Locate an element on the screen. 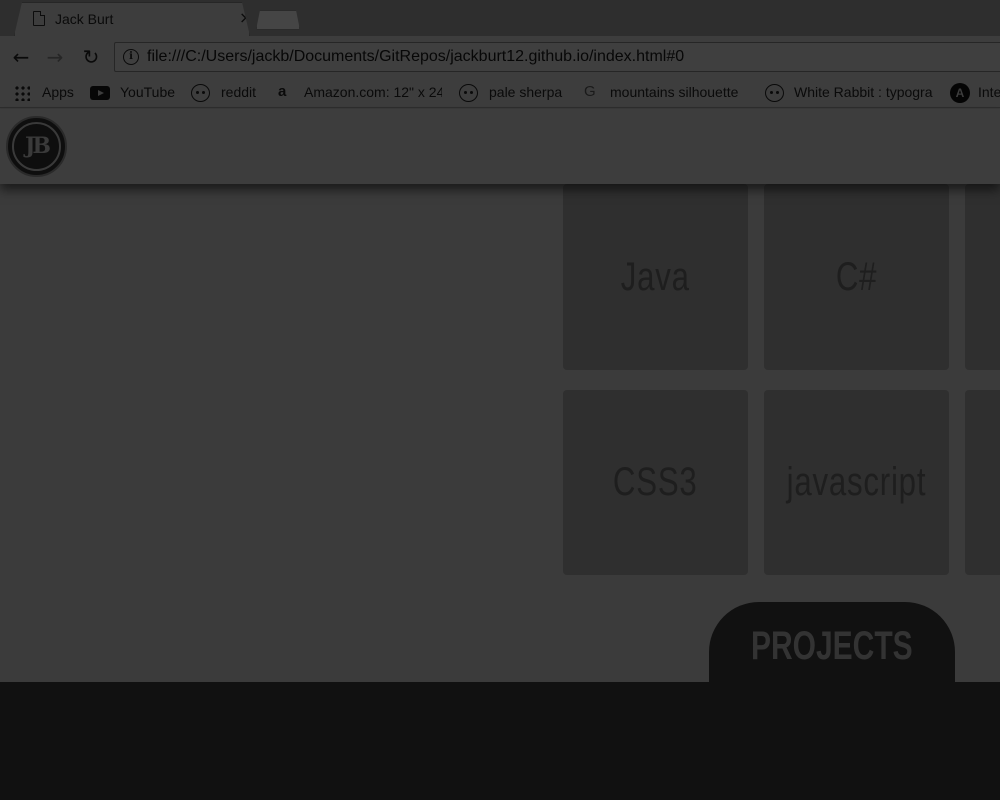 The image size is (1000, 800). skill-label: Java is located at coordinates (655, 276).